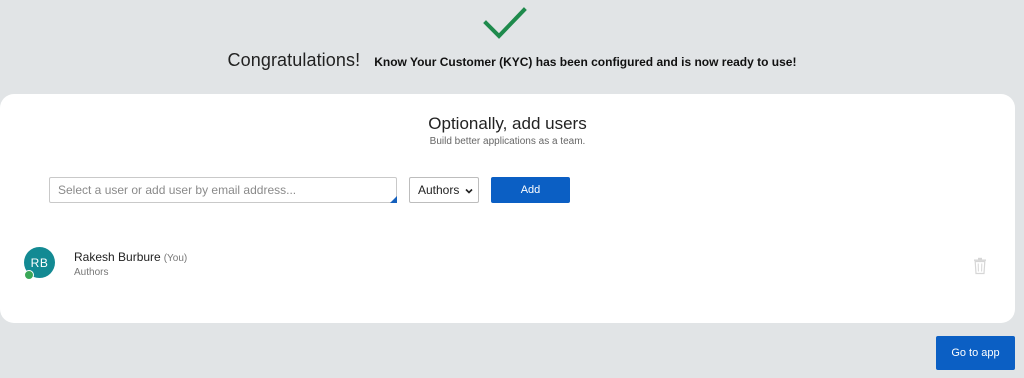  What do you see at coordinates (294, 60) in the screenshot?
I see `congratulations-title: Congratulations!` at bounding box center [294, 60].